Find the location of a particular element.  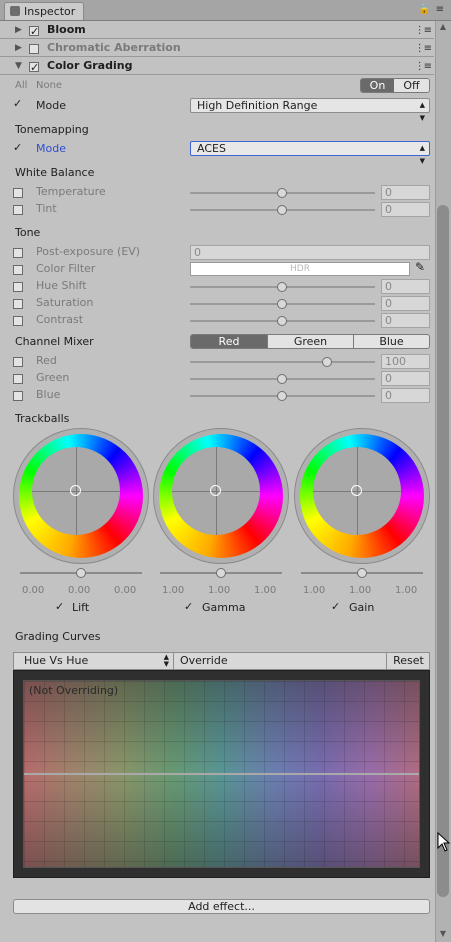

temperature-label: Temperature is located at coordinates (71, 191).